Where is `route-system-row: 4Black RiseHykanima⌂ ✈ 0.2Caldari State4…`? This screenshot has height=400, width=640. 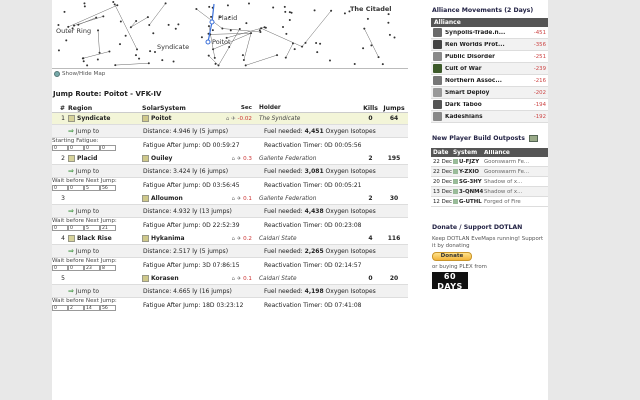 route-system-row: 4Black RiseHykanima⌂ ✈ 0.2Caldari State4… is located at coordinates (230, 239).